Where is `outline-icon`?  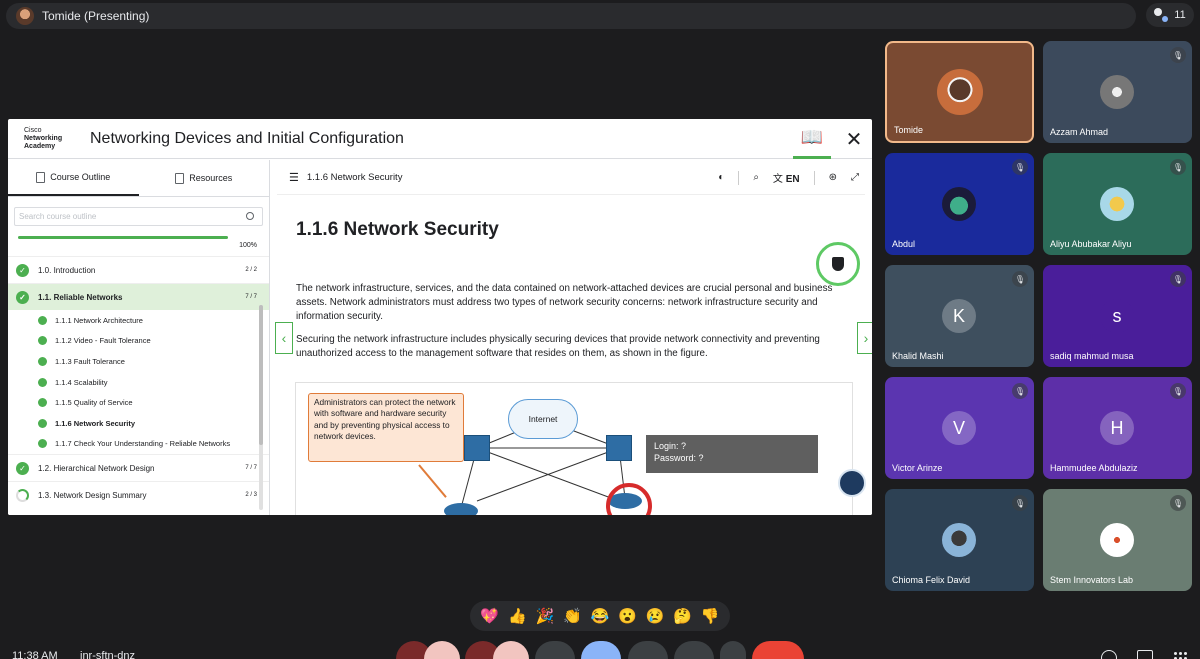
outline-icon is located at coordinates (41, 177).